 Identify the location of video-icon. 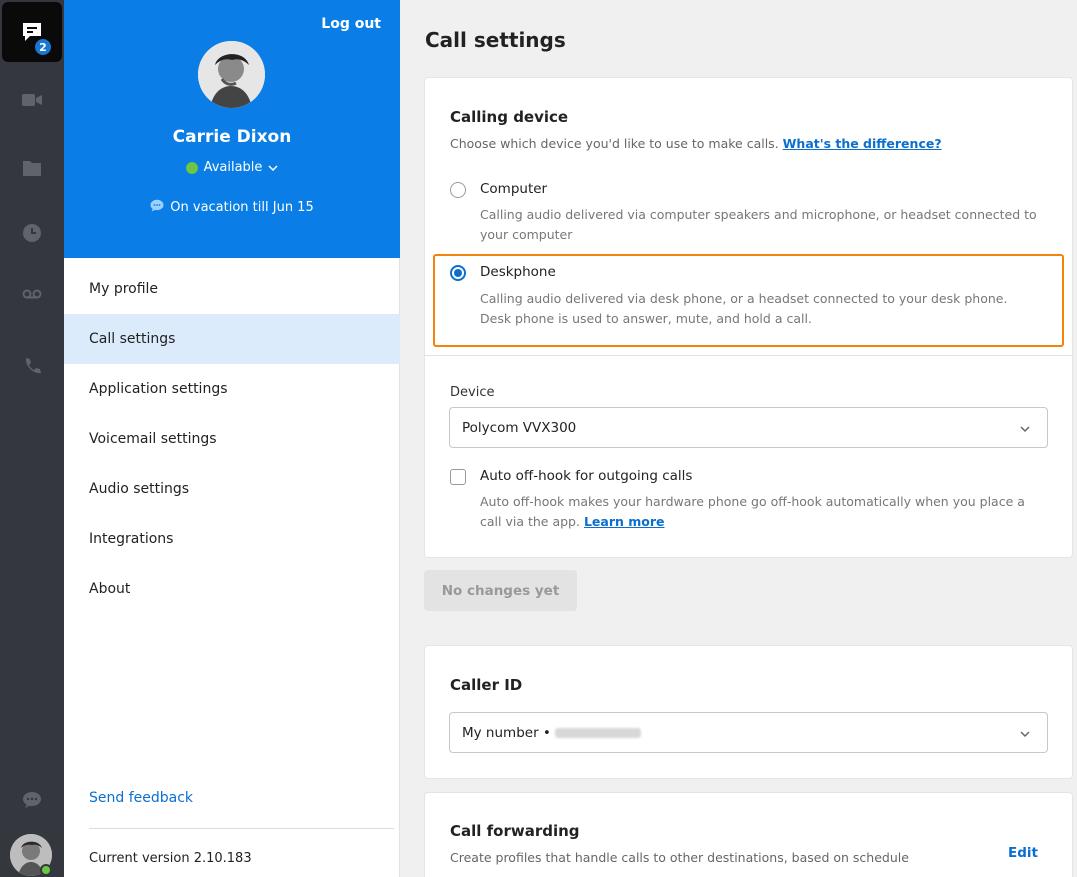
(32, 100).